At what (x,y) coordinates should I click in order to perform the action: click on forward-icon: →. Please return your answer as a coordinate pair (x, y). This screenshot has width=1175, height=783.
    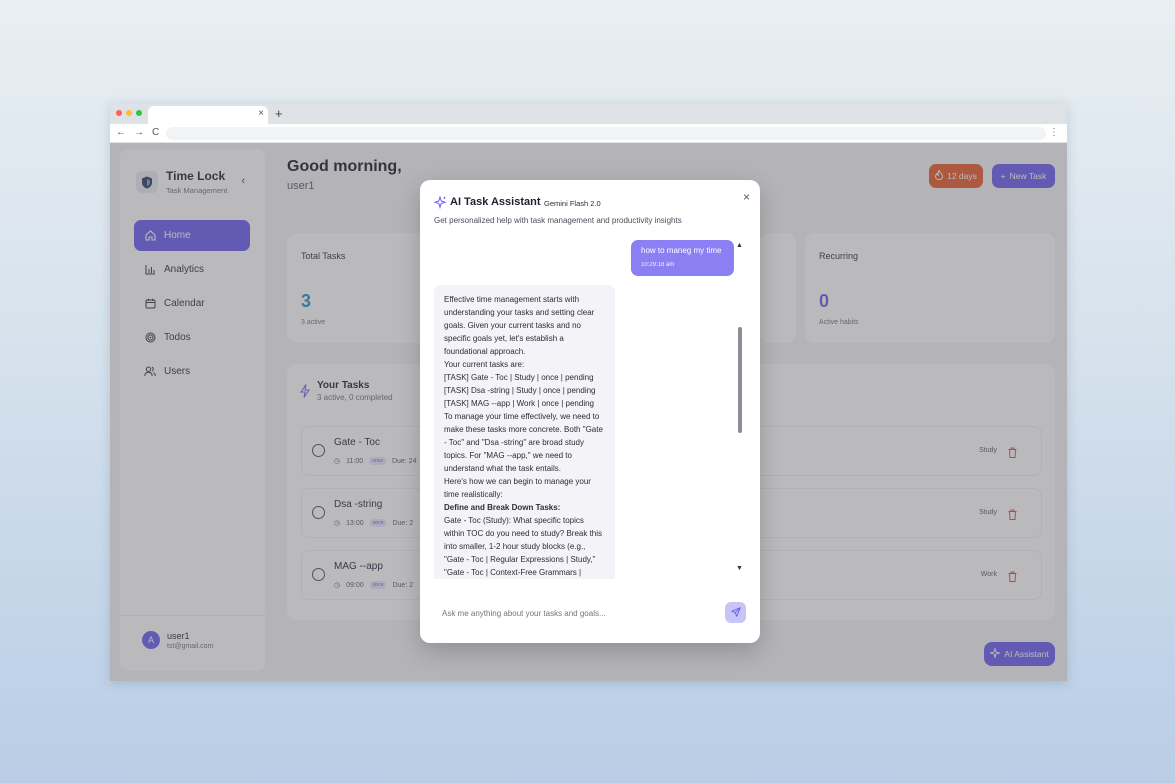
    Looking at the image, I should click on (139, 132).